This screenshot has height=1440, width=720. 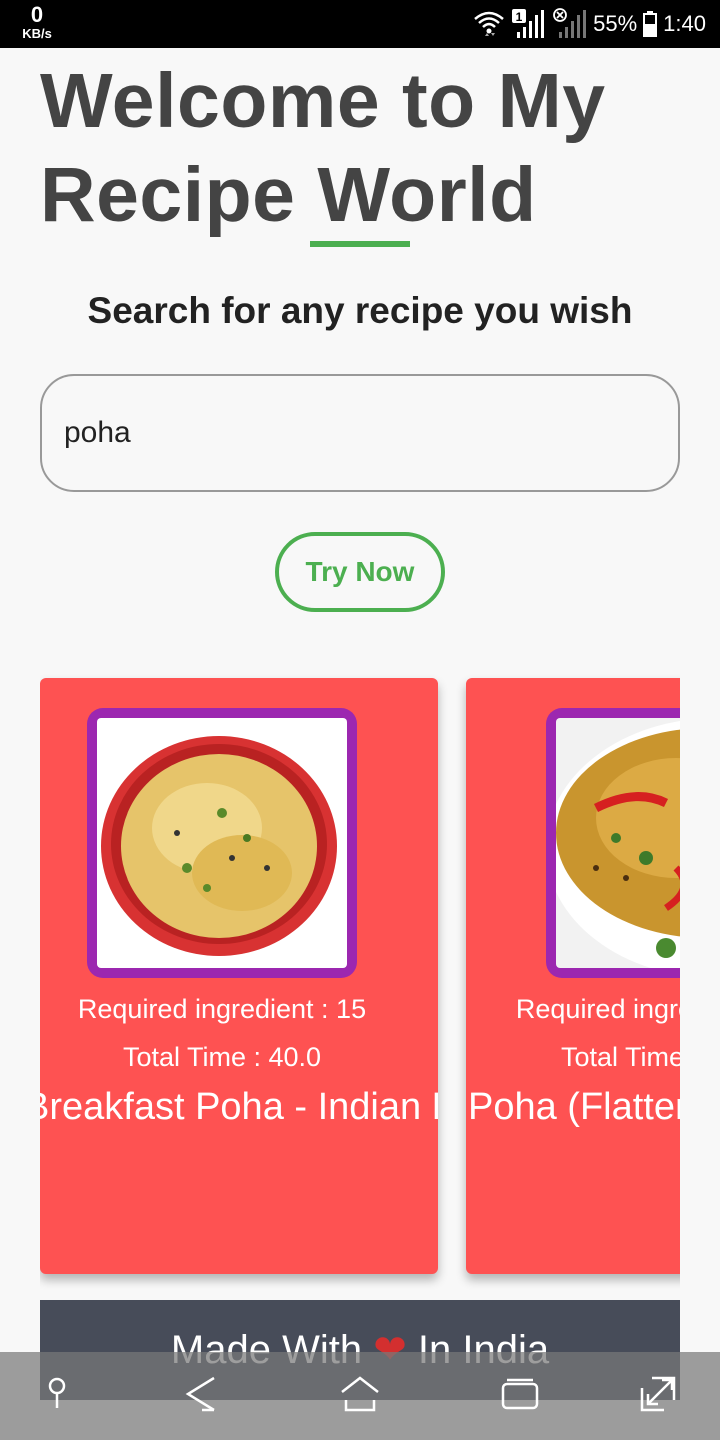 What do you see at coordinates (37, 14) in the screenshot?
I see `network-speed-value: 0` at bounding box center [37, 14].